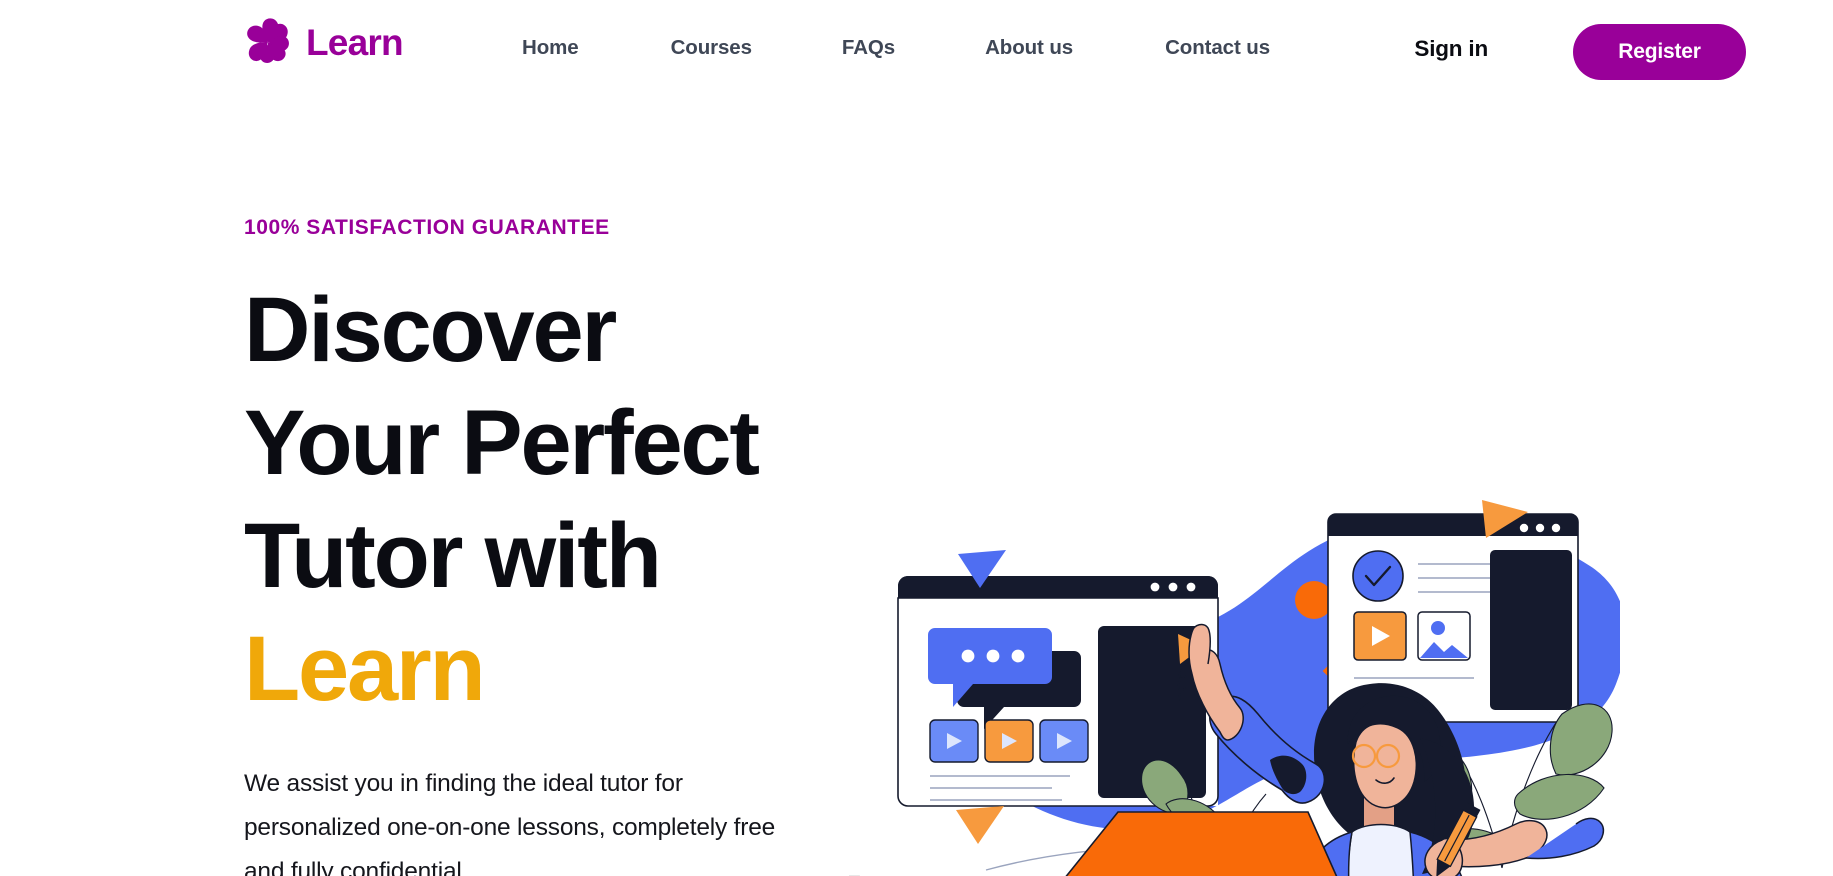 The width and height of the screenshot is (1833, 876). What do you see at coordinates (355, 42) in the screenshot?
I see `brand-name: Learn` at bounding box center [355, 42].